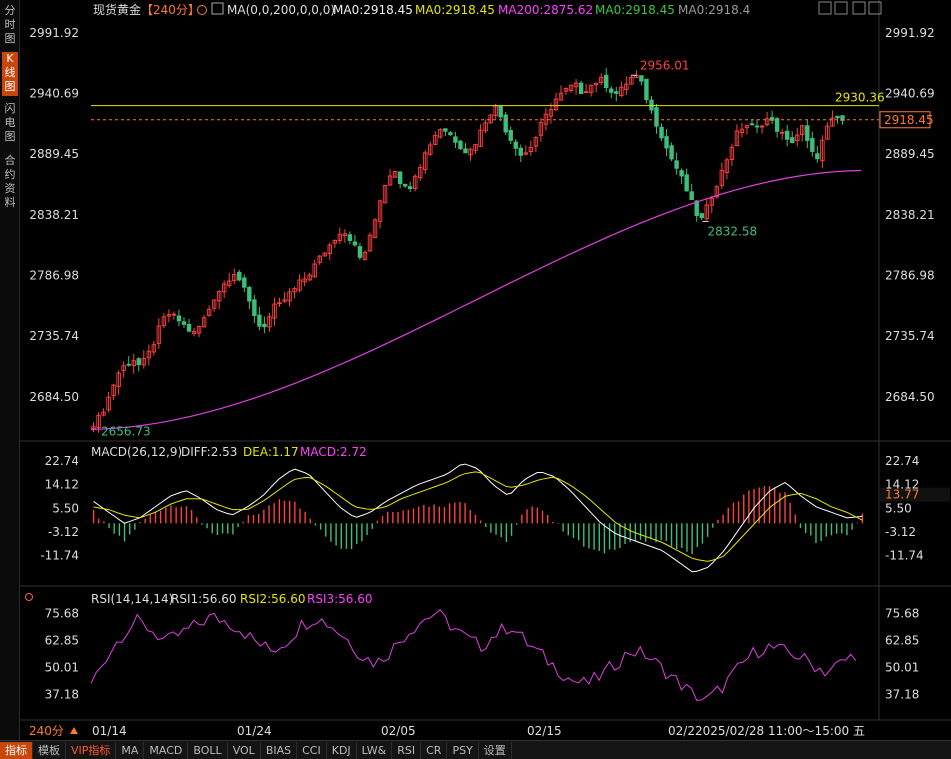  What do you see at coordinates (49, 750) in the screenshot?
I see `tab-template: 模板` at bounding box center [49, 750].